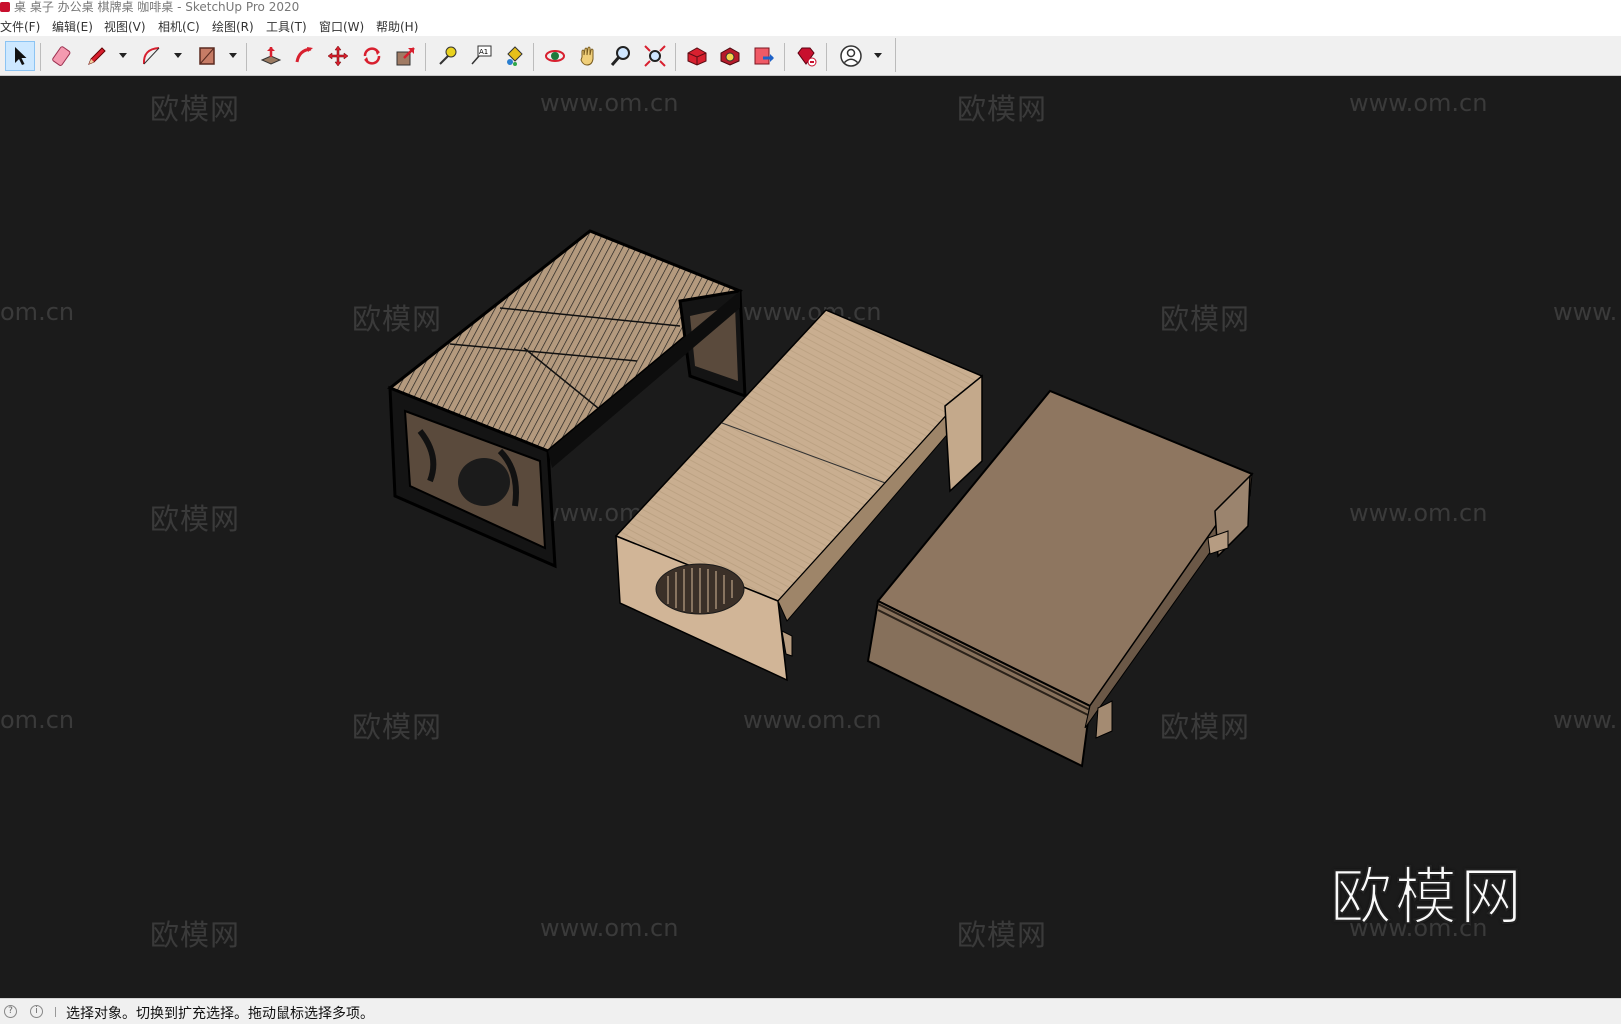  I want to click on eraser-icon, so click(62, 56).